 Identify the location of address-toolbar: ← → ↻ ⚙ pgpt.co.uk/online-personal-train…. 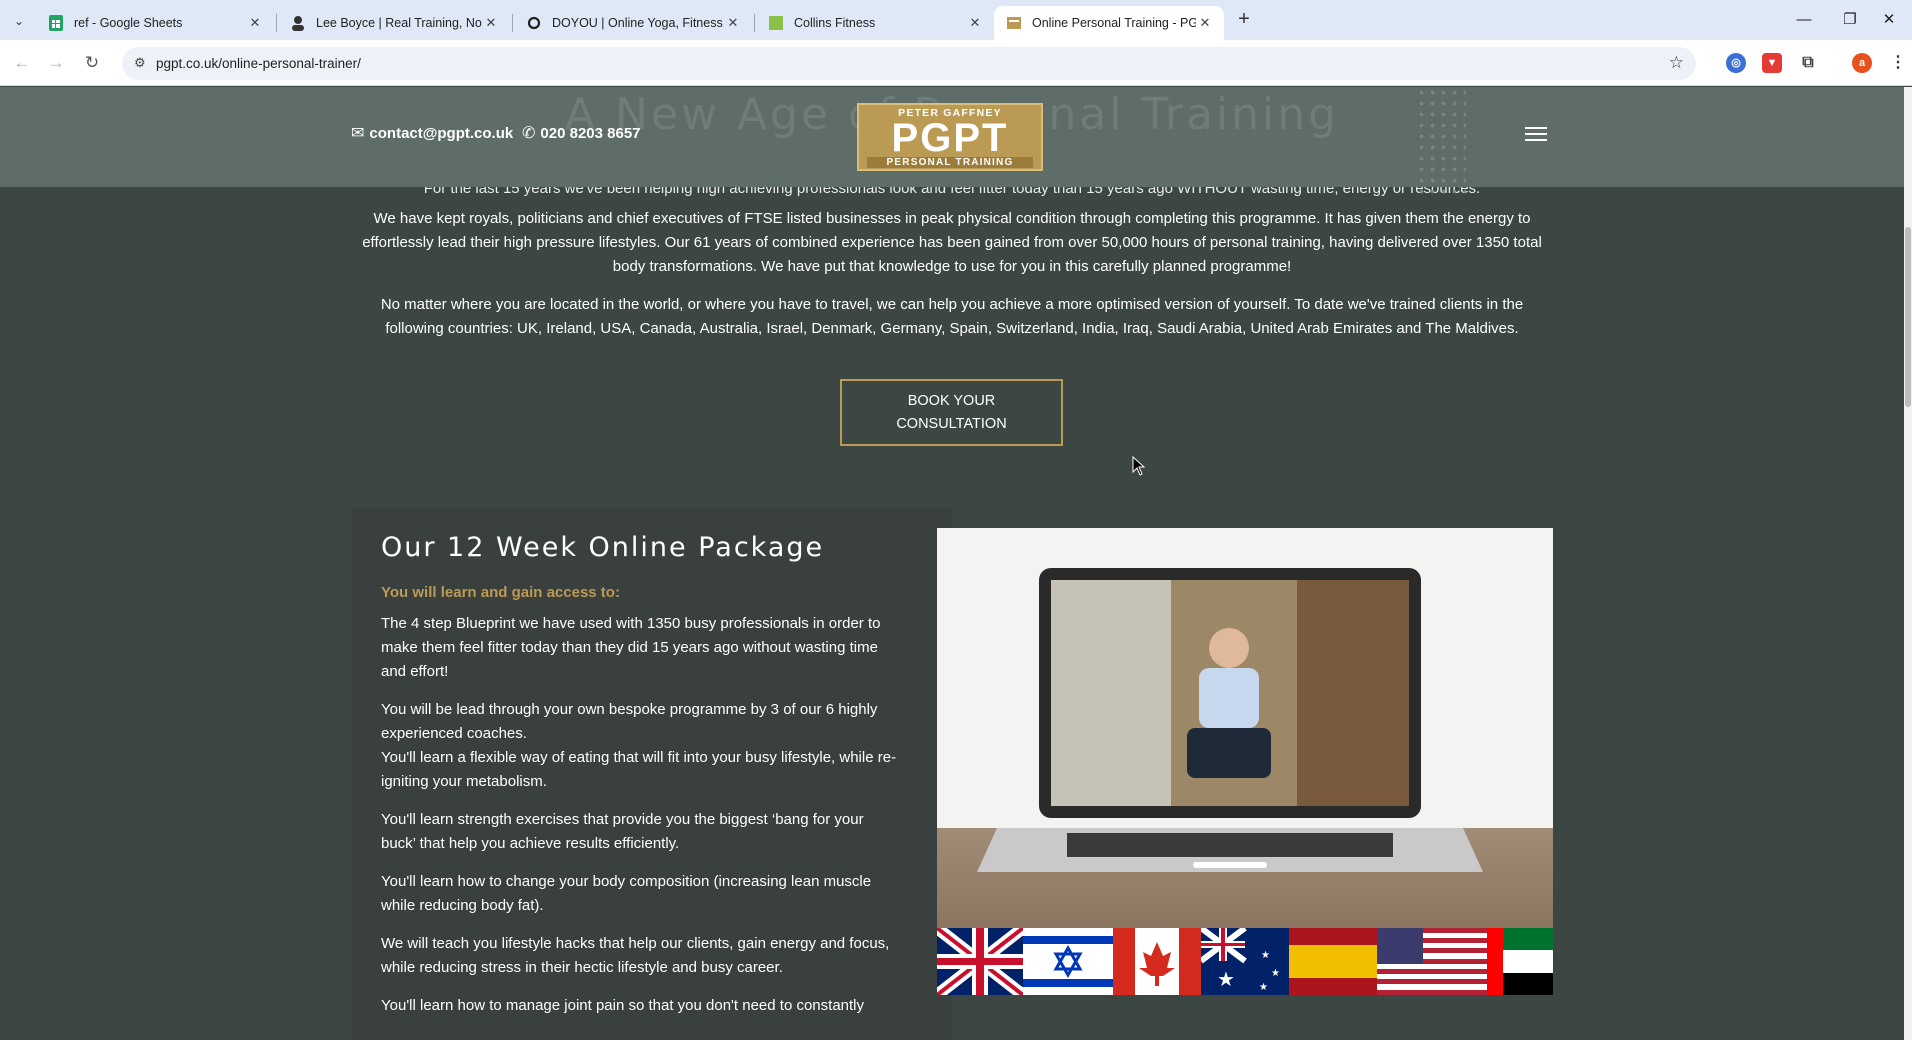
(956, 63).